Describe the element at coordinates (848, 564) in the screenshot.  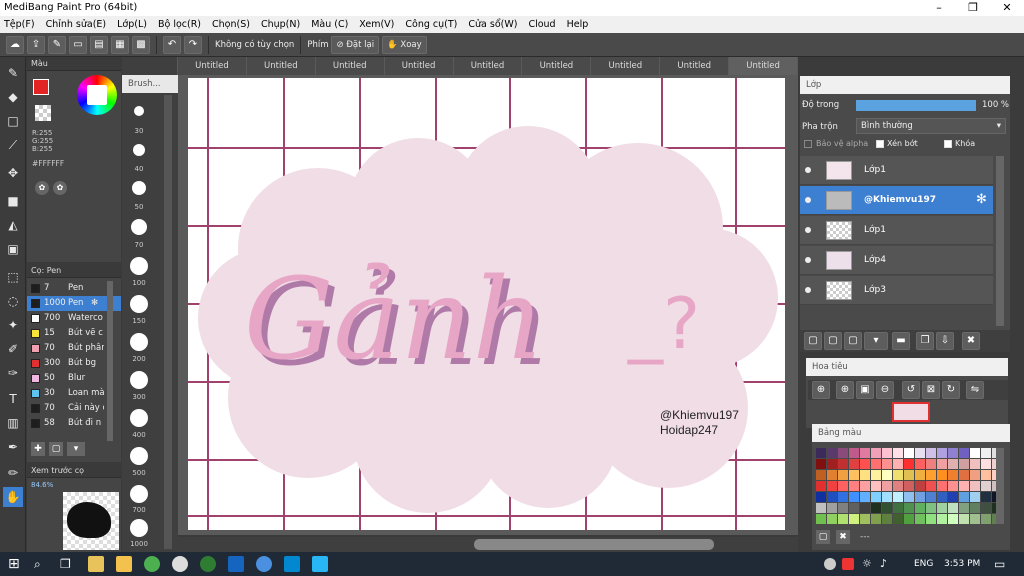
I see `tray-v-icon` at that location.